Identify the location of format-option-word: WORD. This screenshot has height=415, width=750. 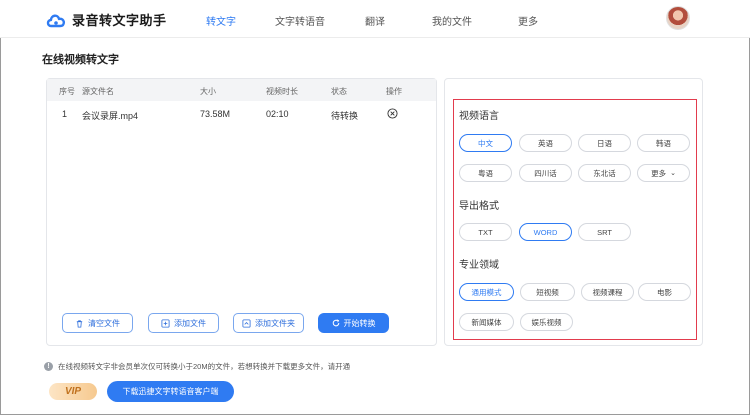
(545, 232).